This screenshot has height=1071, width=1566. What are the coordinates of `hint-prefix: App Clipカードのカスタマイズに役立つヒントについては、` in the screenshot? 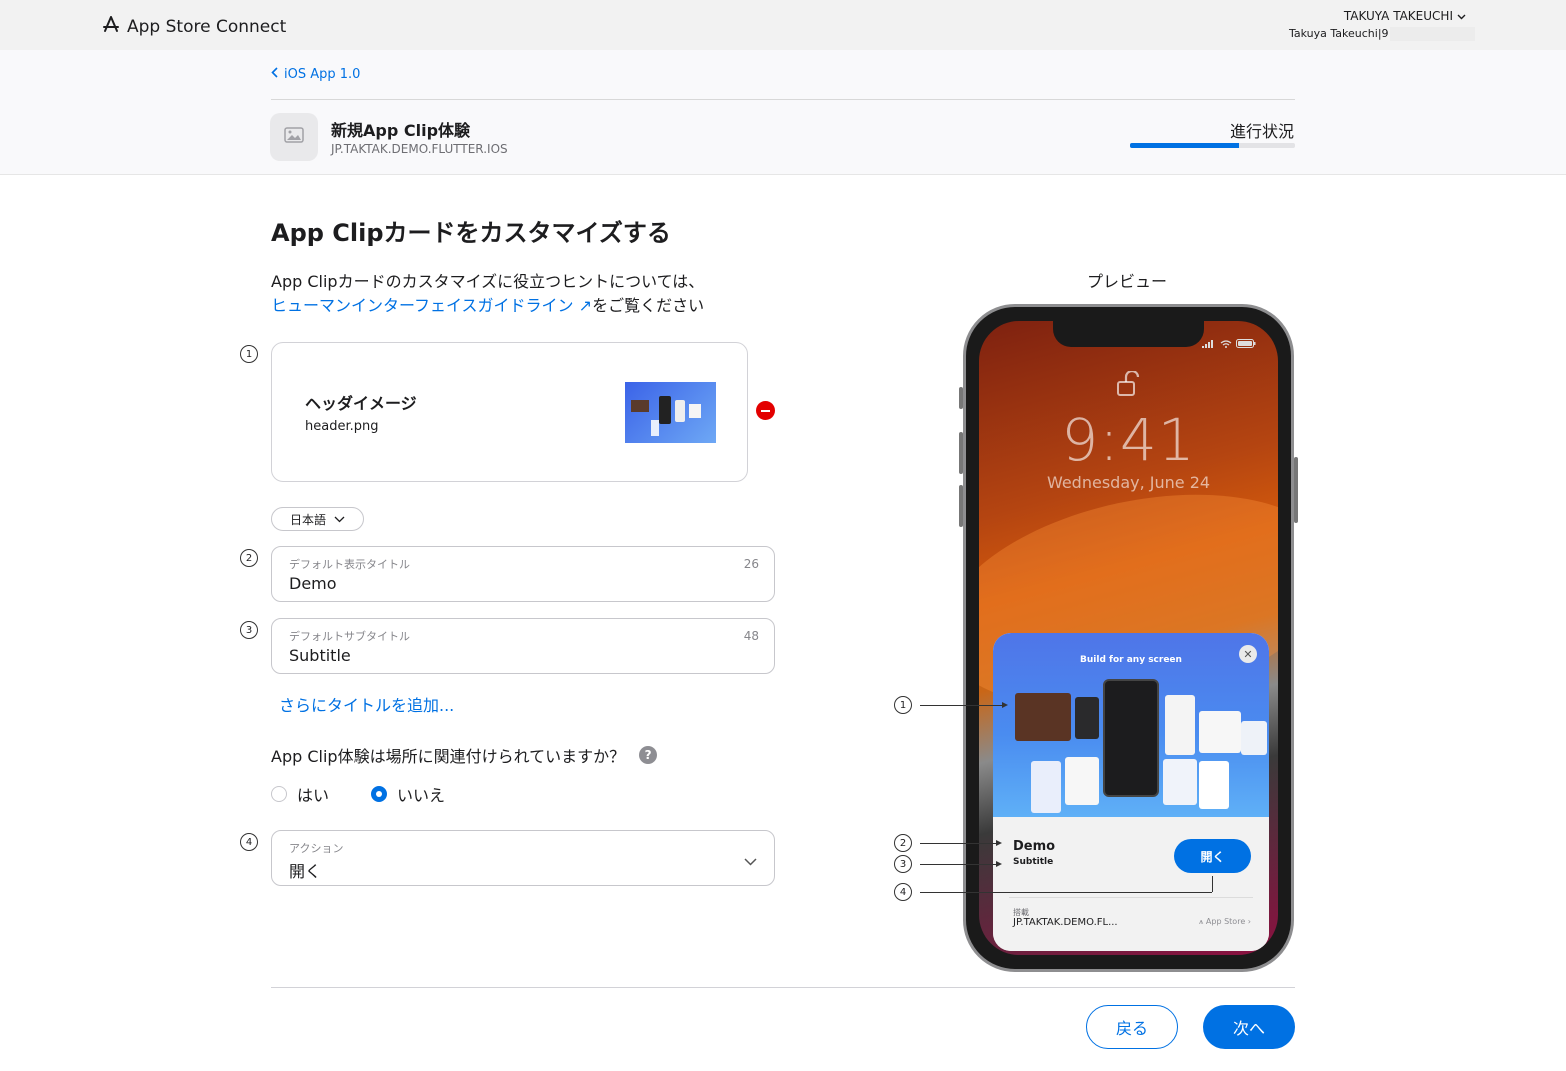 It's located at (488, 281).